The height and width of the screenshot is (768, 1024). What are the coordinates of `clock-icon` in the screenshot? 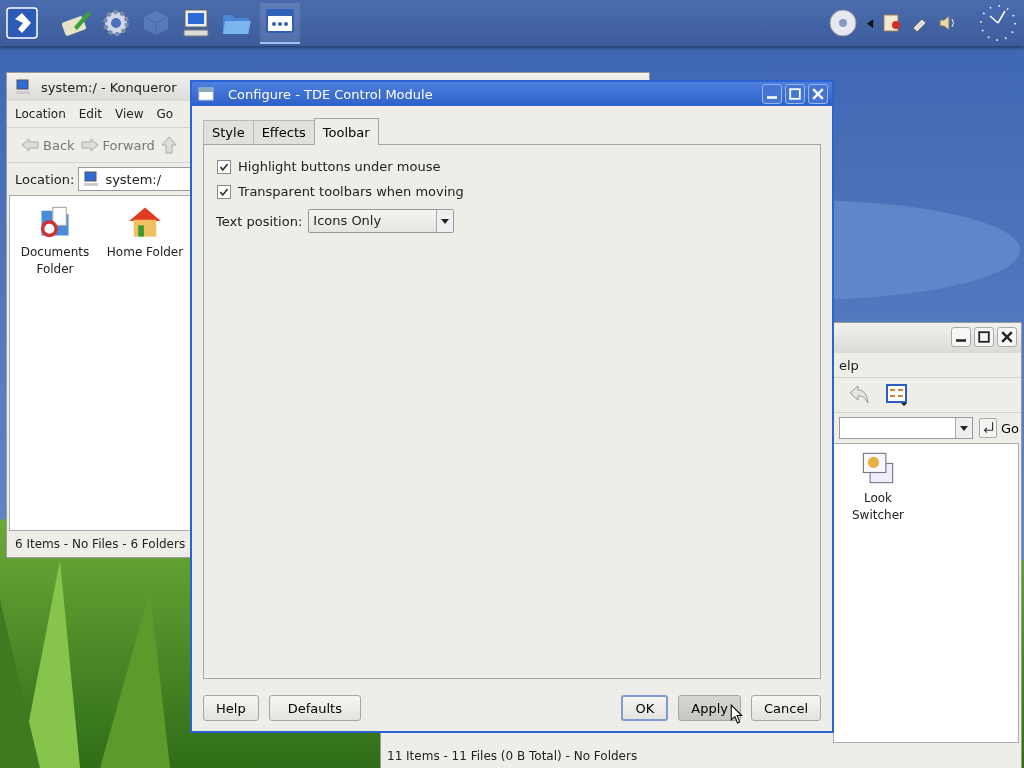 It's located at (998, 23).